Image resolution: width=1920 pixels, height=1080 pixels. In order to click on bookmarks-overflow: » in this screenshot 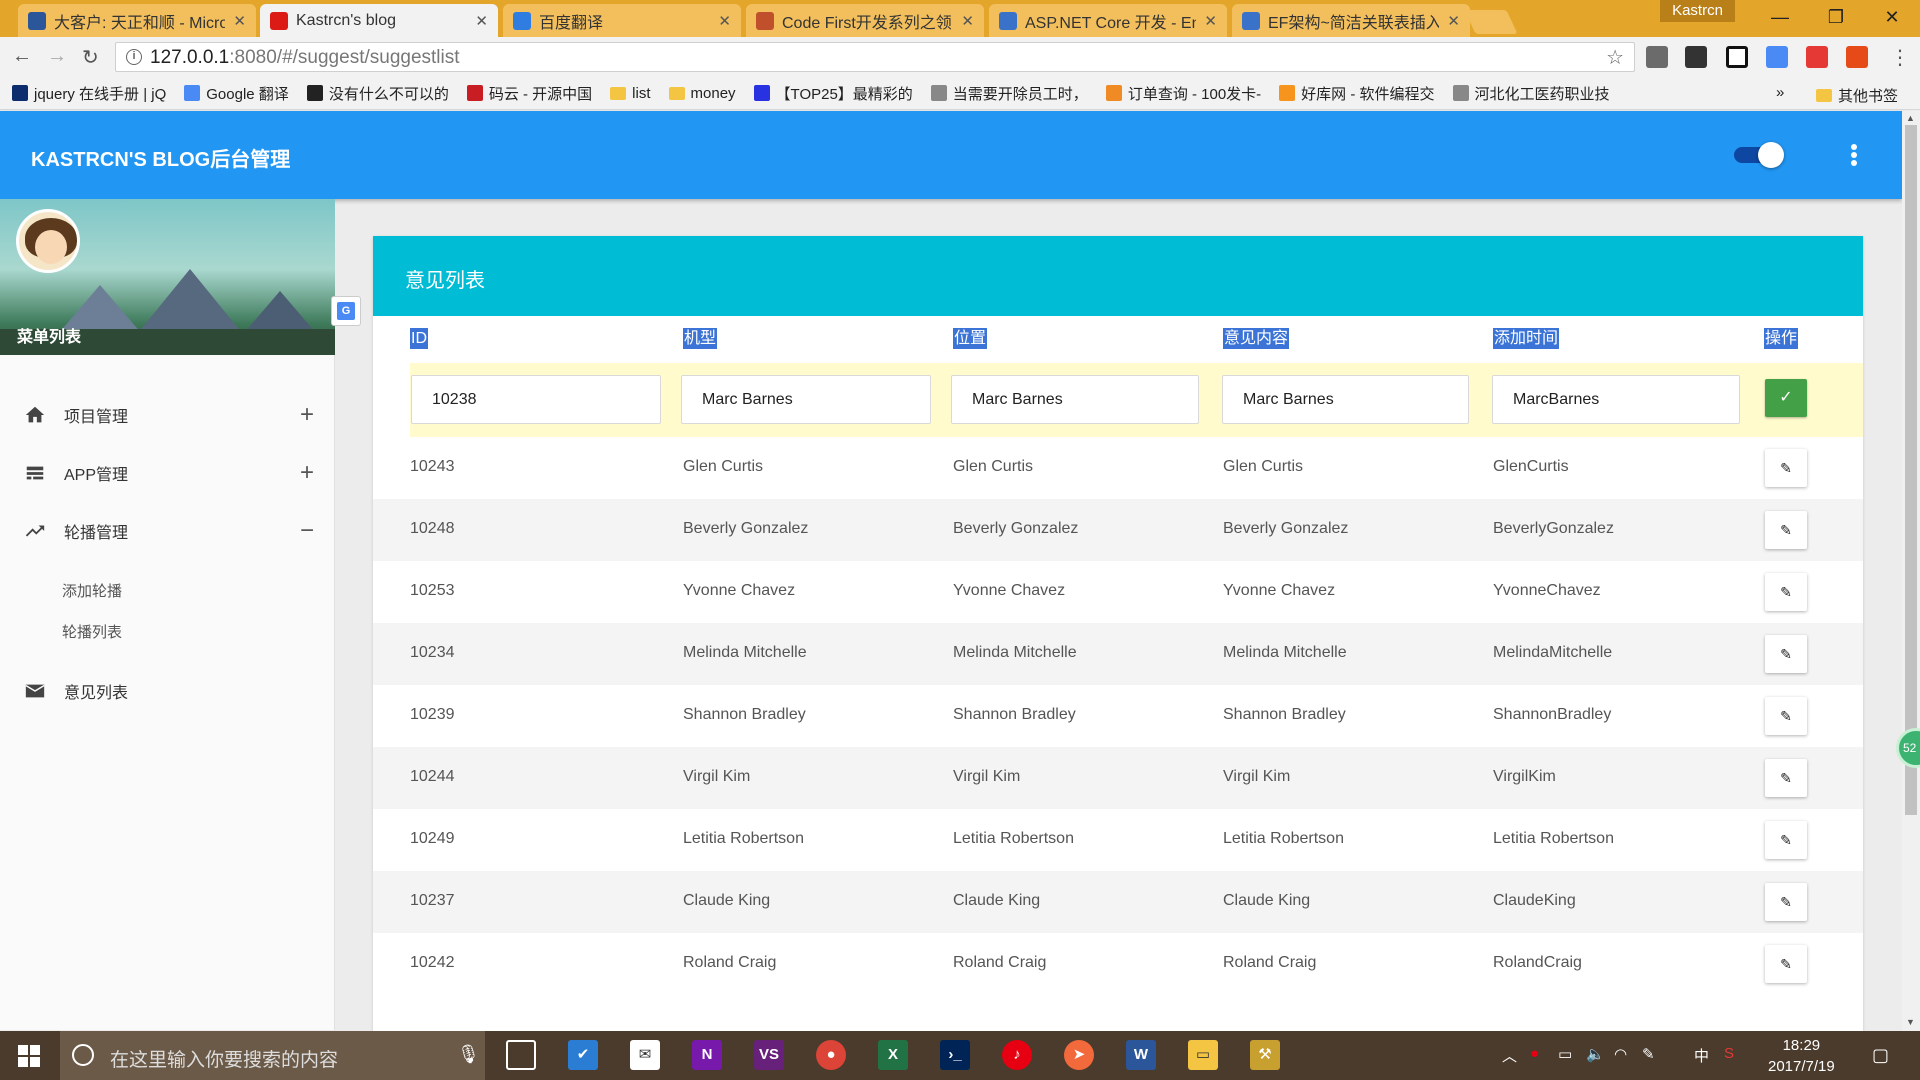, I will do `click(1780, 92)`.